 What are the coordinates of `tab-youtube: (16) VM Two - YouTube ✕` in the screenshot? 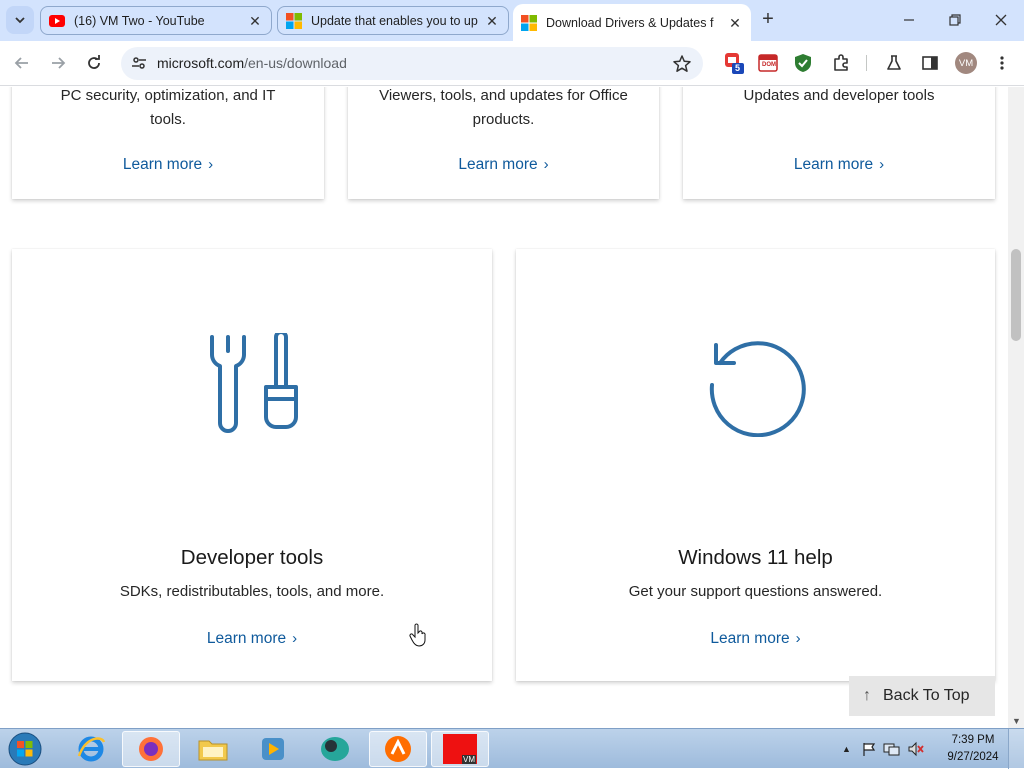 It's located at (156, 20).